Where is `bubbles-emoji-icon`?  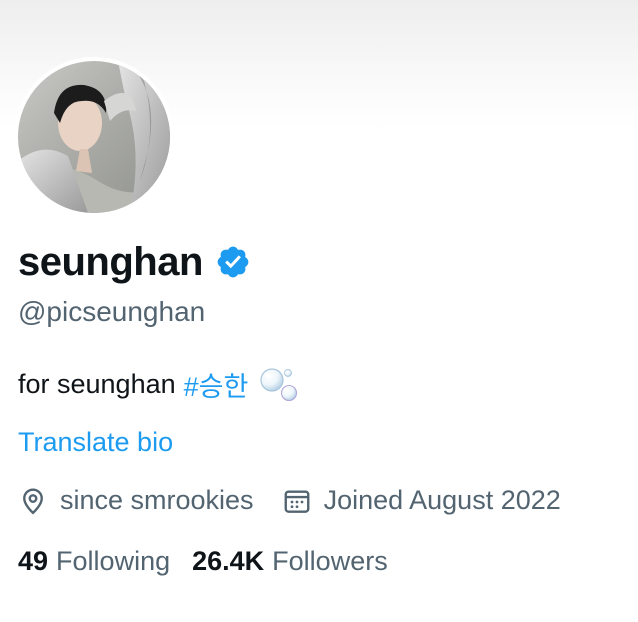 bubbles-emoji-icon is located at coordinates (279, 385).